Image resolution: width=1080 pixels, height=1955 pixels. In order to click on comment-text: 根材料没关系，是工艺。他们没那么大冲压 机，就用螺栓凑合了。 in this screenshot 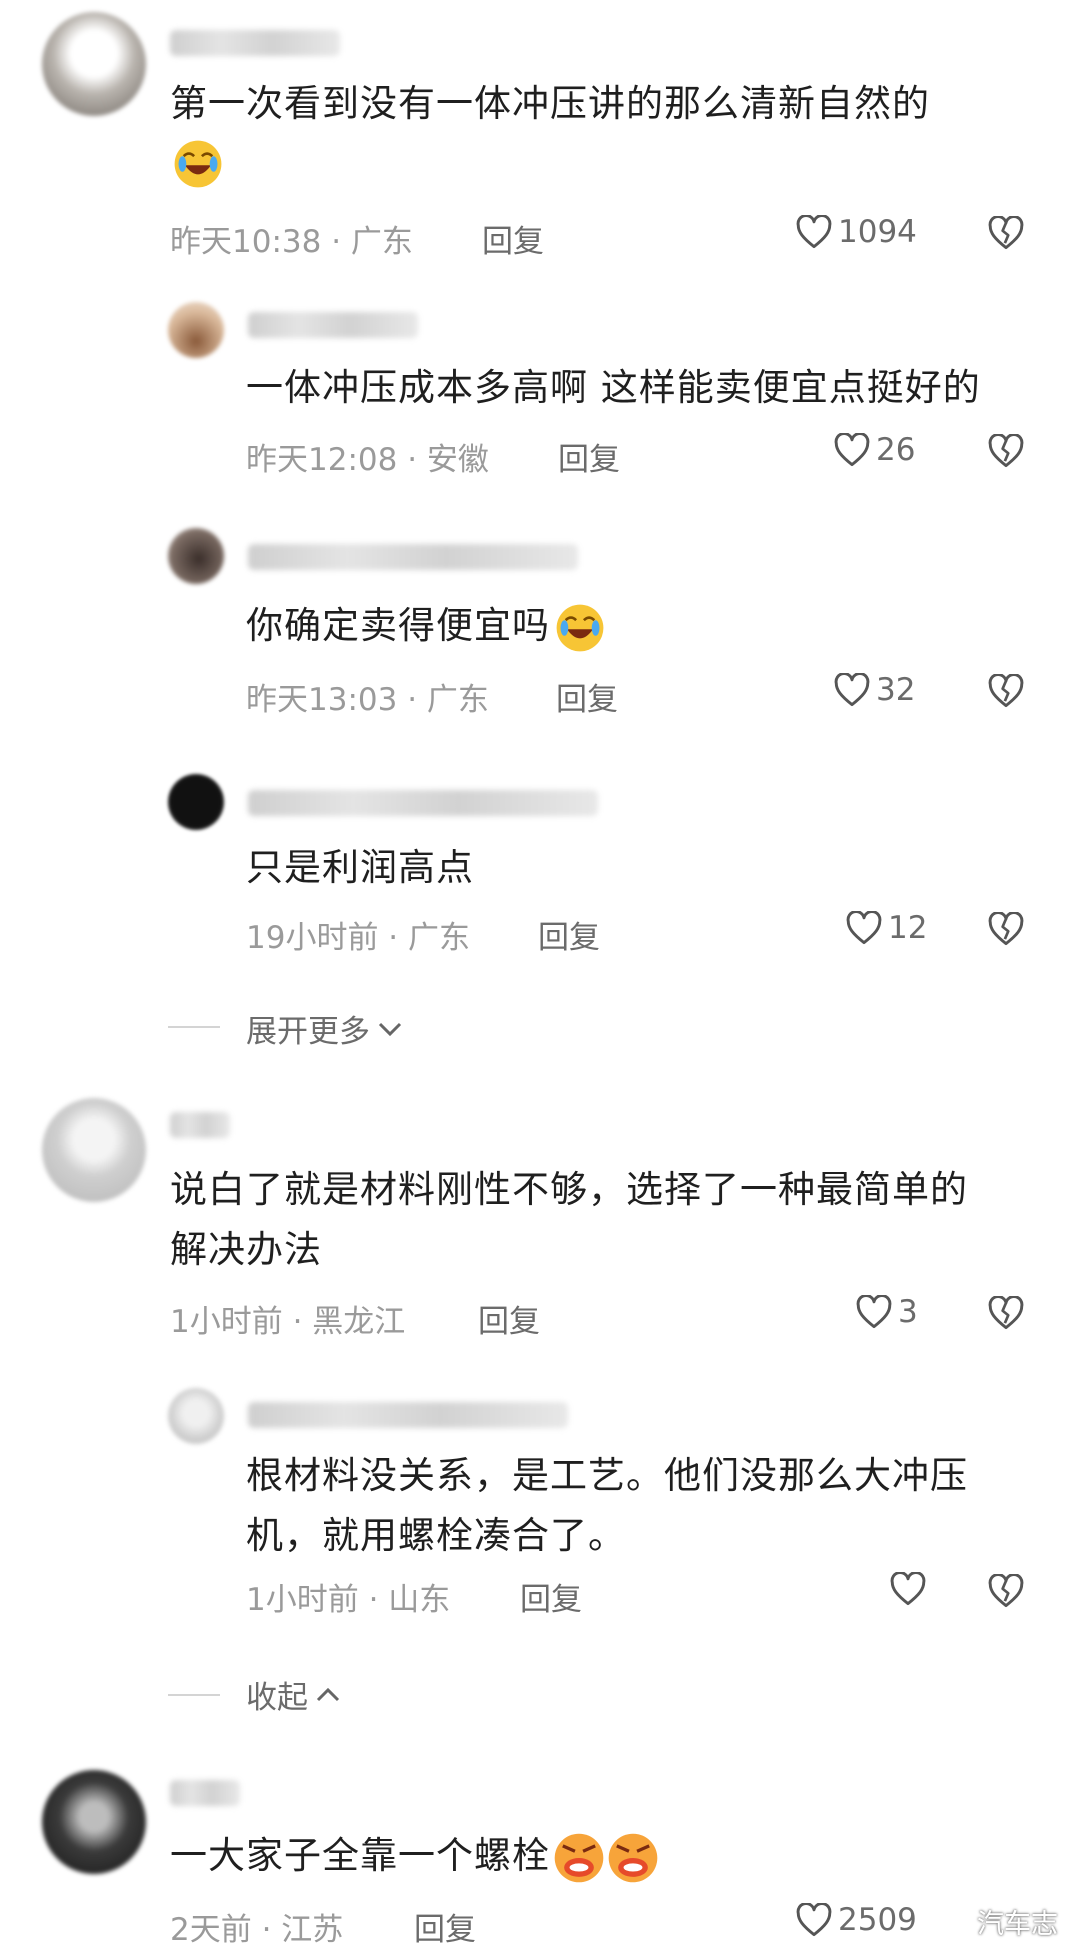, I will do `click(607, 1505)`.